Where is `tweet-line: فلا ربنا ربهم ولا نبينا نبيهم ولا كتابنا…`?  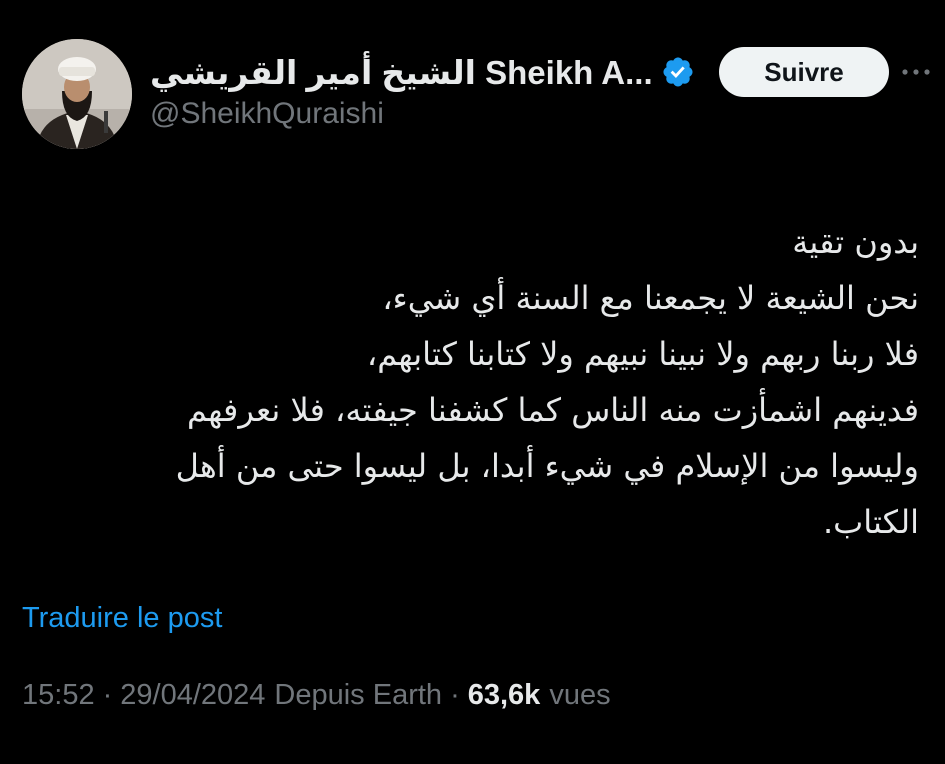 tweet-line: فلا ربنا ربهم ولا نبينا نبيهم ولا كتابنا… is located at coordinates (642, 354).